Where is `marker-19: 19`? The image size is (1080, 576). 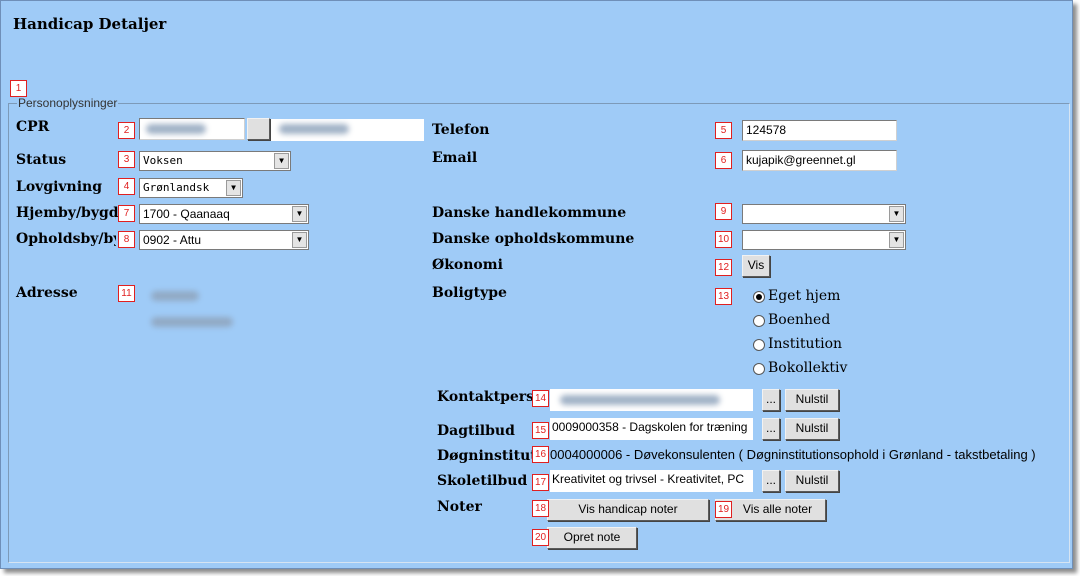
marker-19: 19 is located at coordinates (723, 509).